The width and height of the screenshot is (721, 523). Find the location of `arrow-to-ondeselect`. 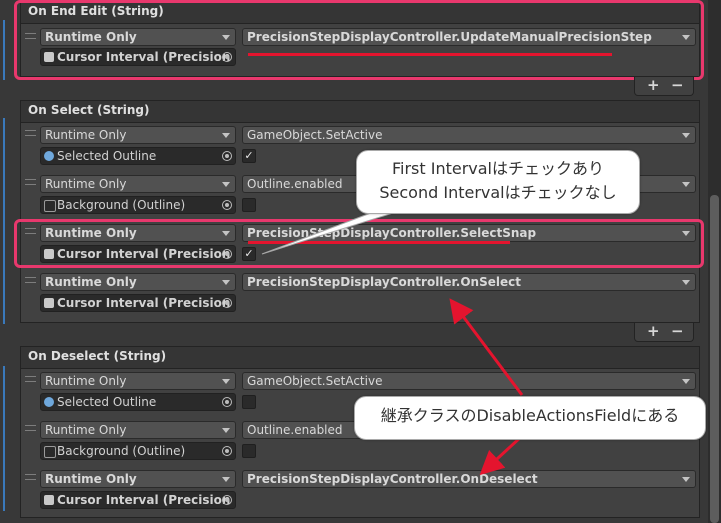

arrow-to-ondeselect is located at coordinates (501, 455).